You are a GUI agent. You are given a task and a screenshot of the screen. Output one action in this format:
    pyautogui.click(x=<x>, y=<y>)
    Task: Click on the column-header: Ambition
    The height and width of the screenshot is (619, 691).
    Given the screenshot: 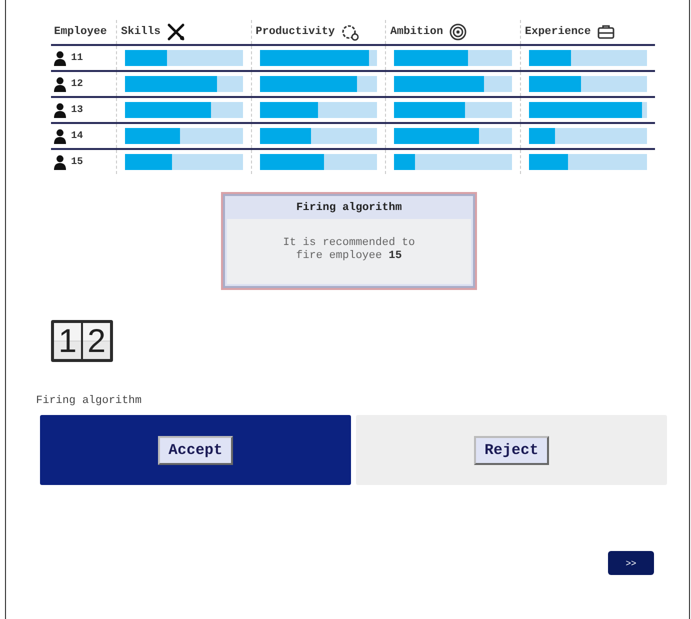 What is the action you would take?
    pyautogui.click(x=417, y=32)
    